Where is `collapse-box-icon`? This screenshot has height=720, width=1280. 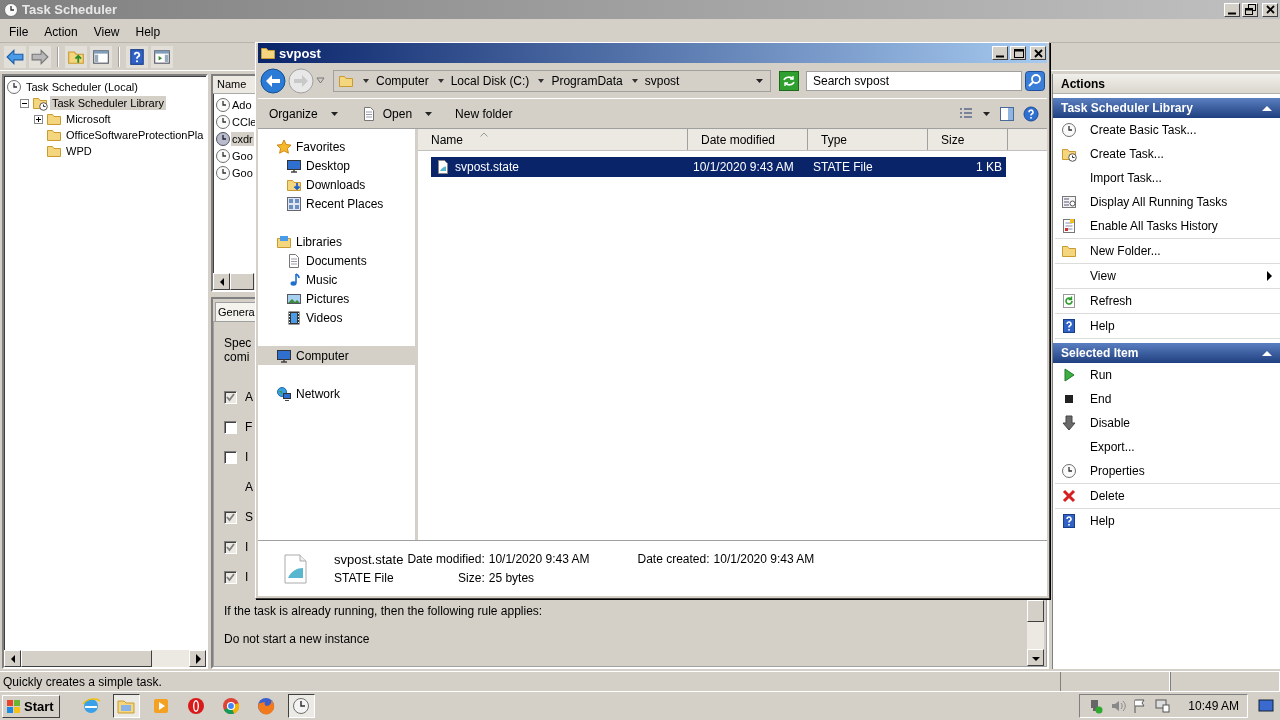
collapse-box-icon is located at coordinates (24, 103).